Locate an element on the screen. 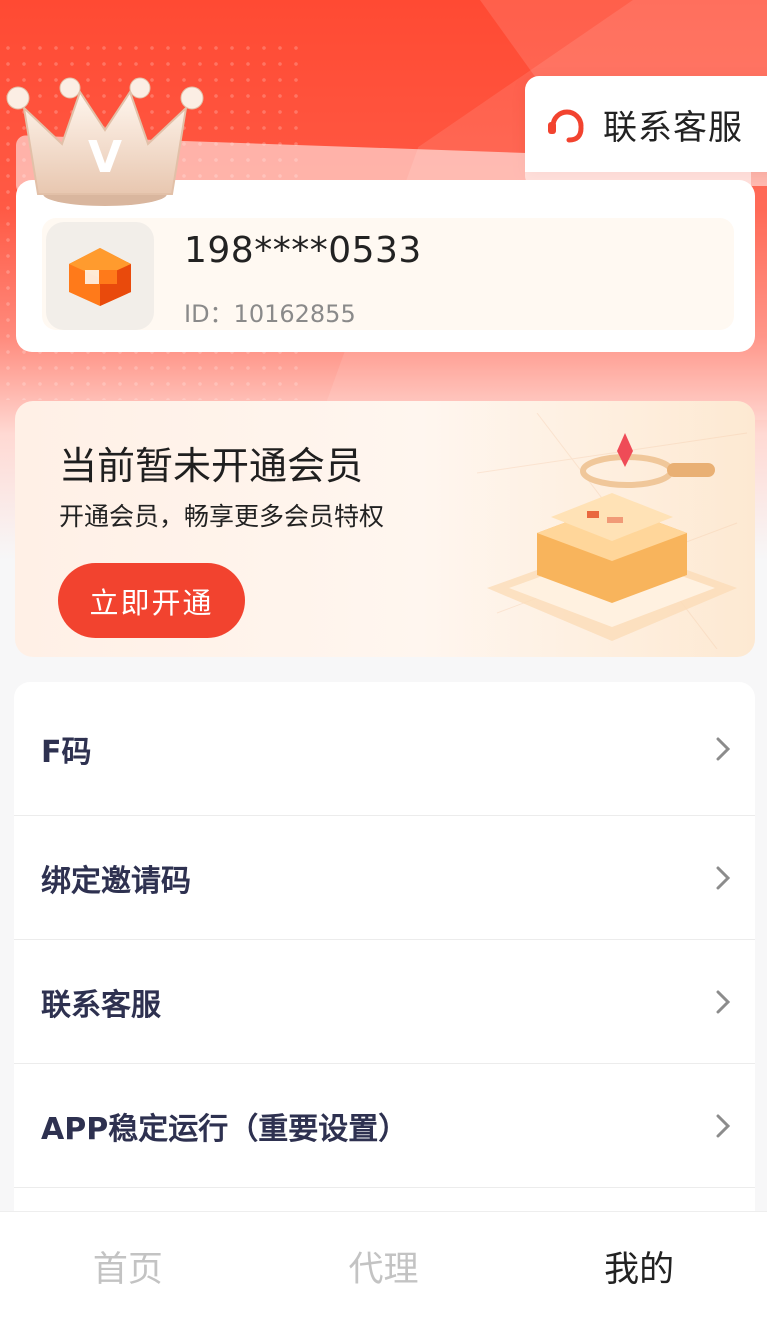 The height and width of the screenshot is (1321, 767). menu-item-f-code: F码 is located at coordinates (384, 749).